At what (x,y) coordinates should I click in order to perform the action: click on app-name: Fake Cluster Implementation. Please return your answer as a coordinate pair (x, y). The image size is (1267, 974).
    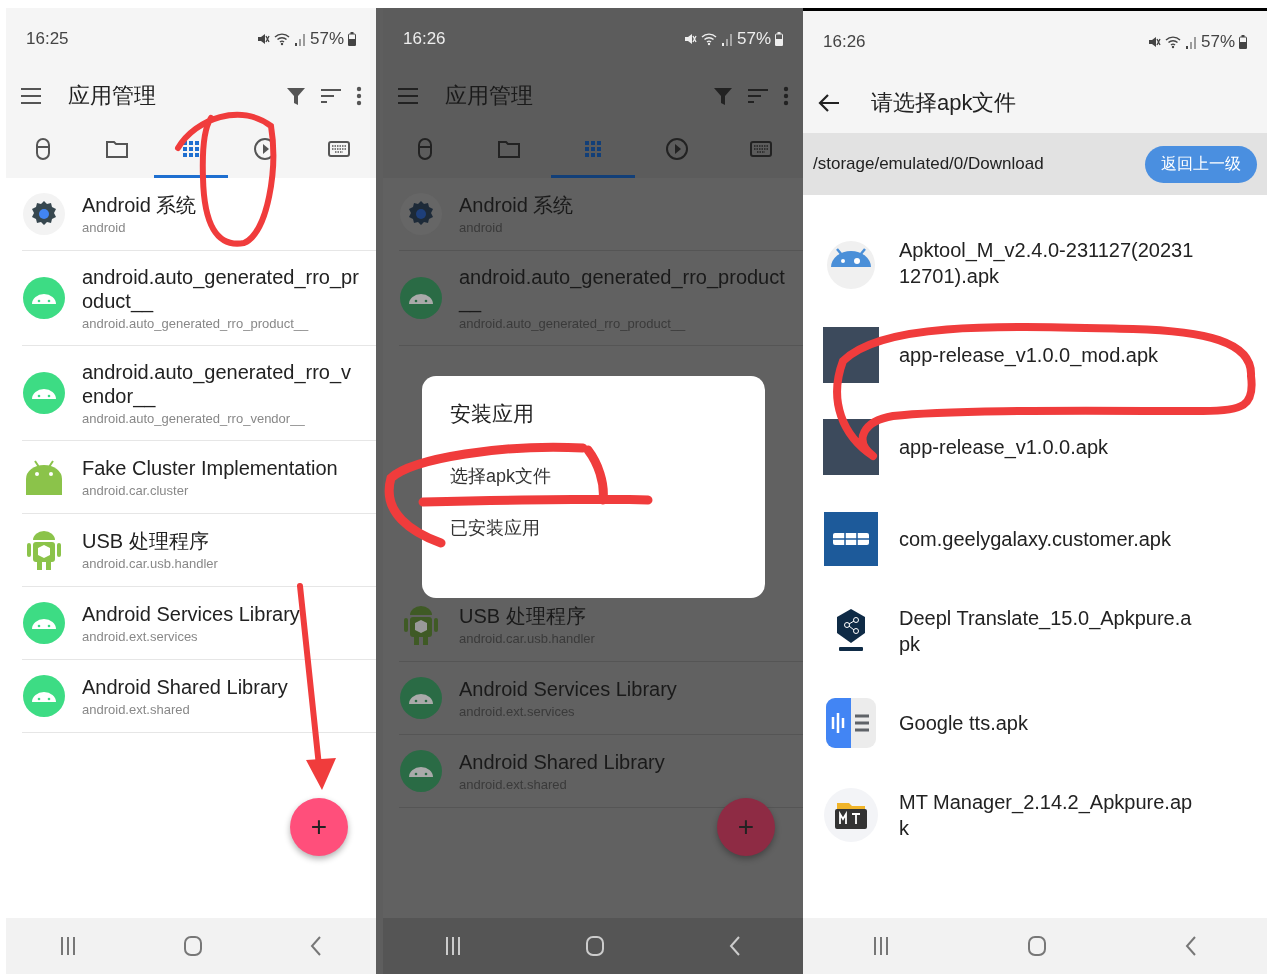
    Looking at the image, I should click on (210, 468).